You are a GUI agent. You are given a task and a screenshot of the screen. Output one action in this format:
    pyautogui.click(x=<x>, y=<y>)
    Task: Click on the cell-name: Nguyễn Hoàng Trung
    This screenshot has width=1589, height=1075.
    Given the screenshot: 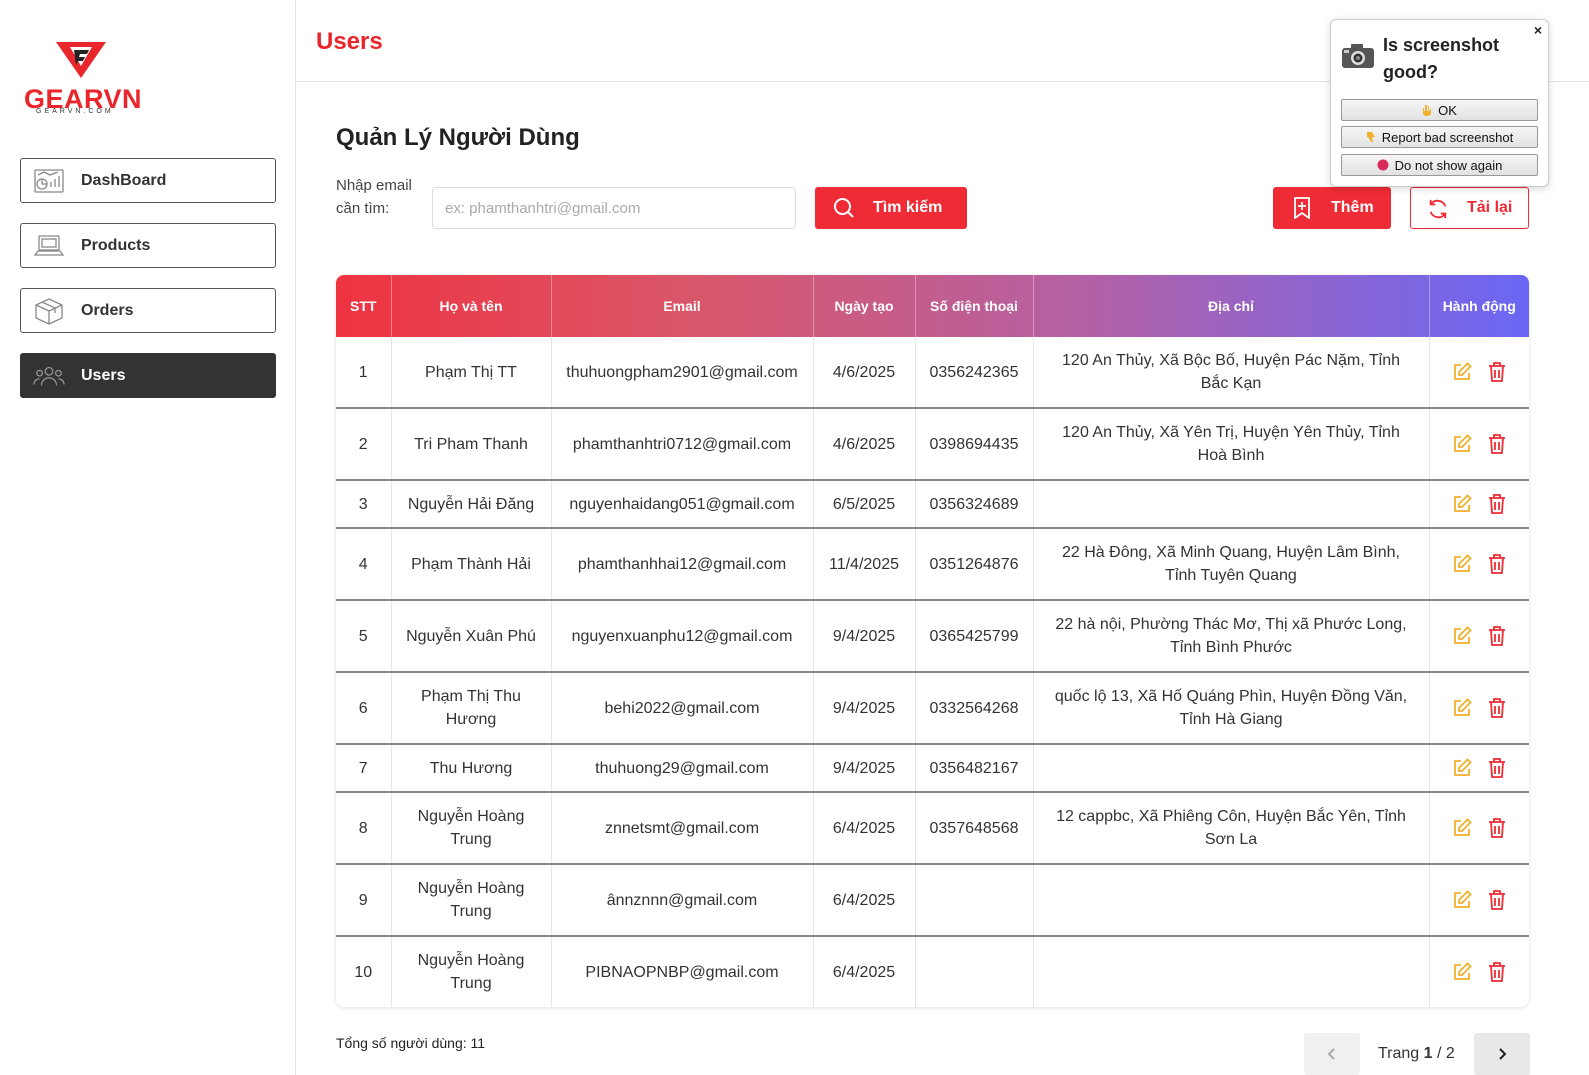 What is the action you would take?
    pyautogui.click(x=471, y=828)
    